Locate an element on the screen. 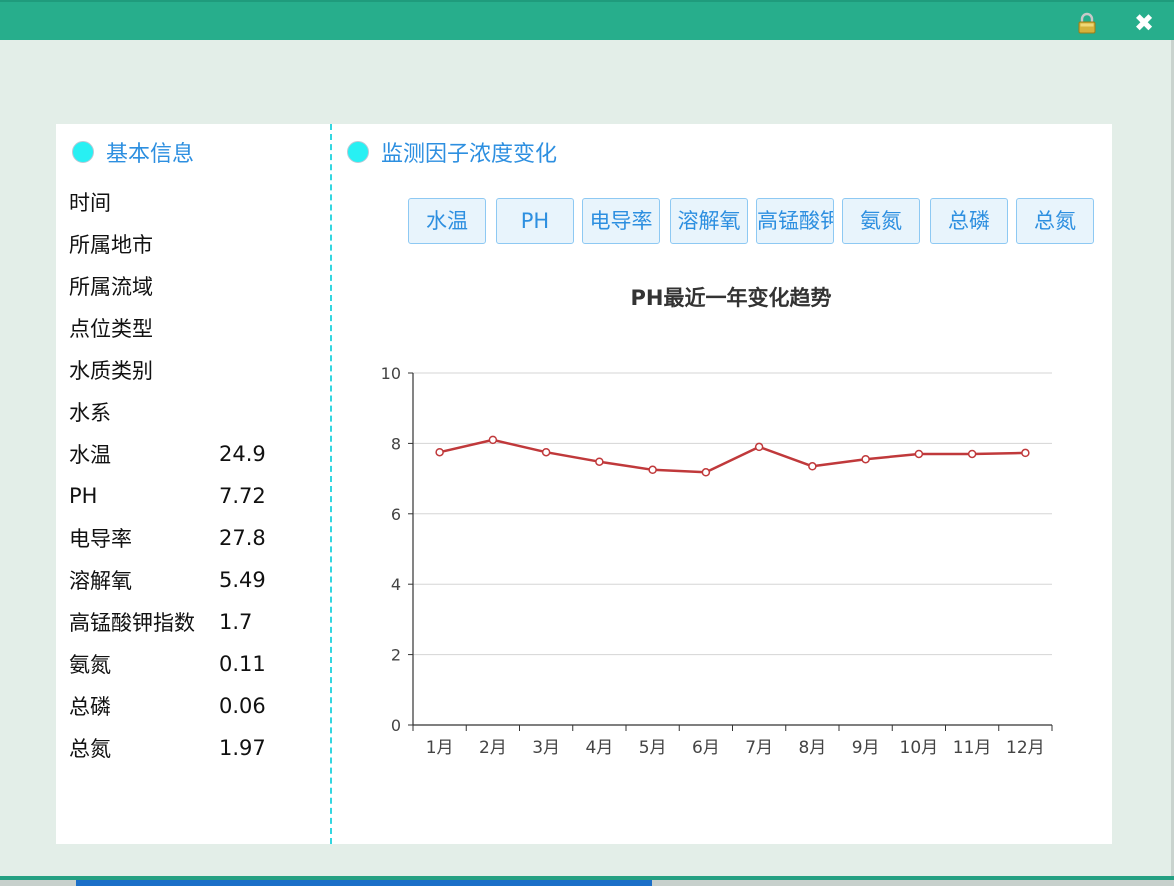 The width and height of the screenshot is (1174, 886). x-tick-label: 9月 is located at coordinates (866, 748).